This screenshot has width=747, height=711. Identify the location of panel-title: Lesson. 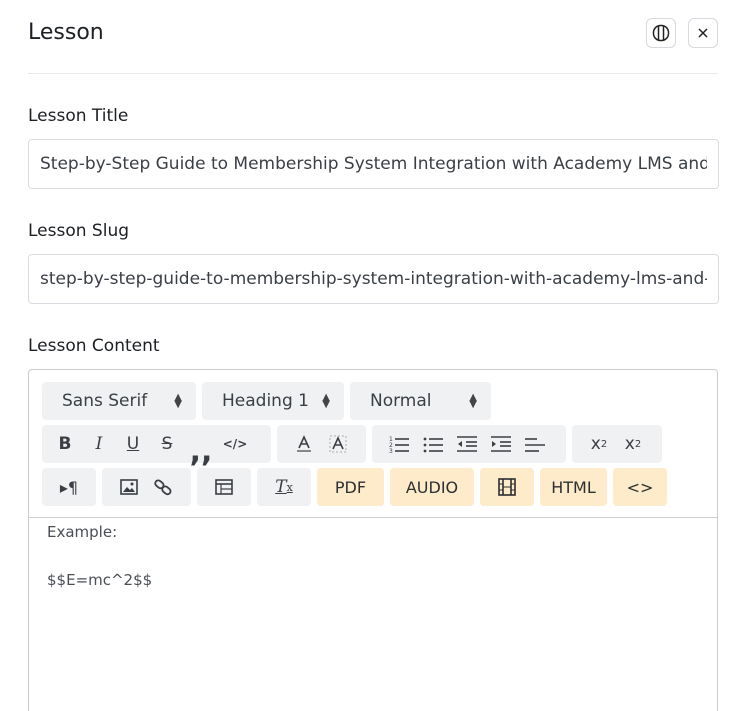
(66, 32).